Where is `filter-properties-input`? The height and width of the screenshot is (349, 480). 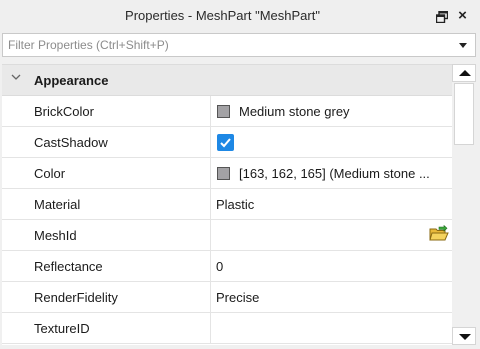 filter-properties-input is located at coordinates (228, 45).